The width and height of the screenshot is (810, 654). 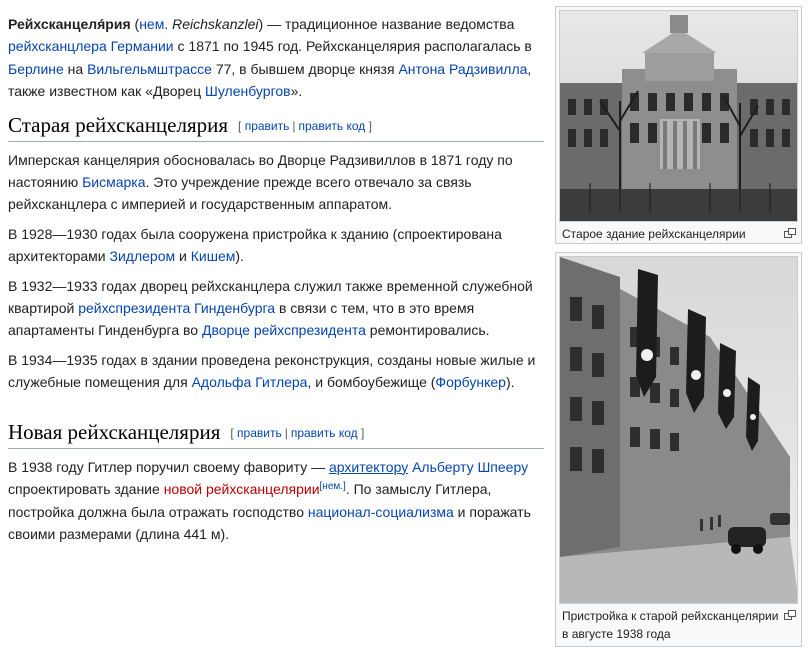 I want to click on edit-link-new: править, so click(x=259, y=433).